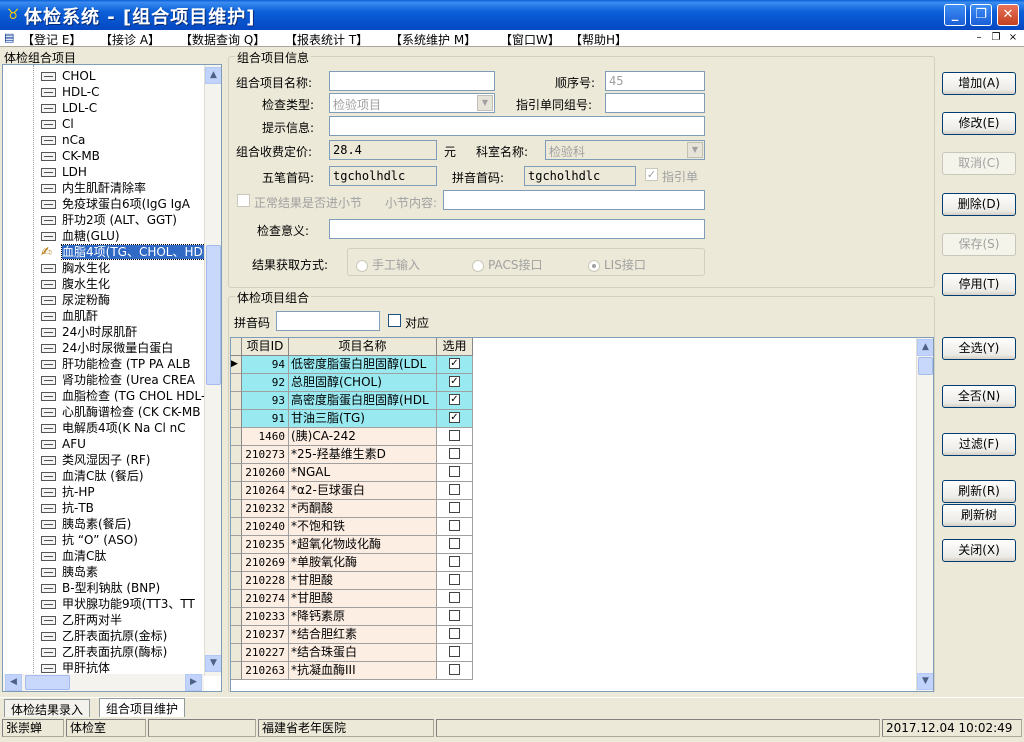  Describe the element at coordinates (86, 524) in the screenshot. I see `tree-item: 胰岛素(餐后)` at that location.